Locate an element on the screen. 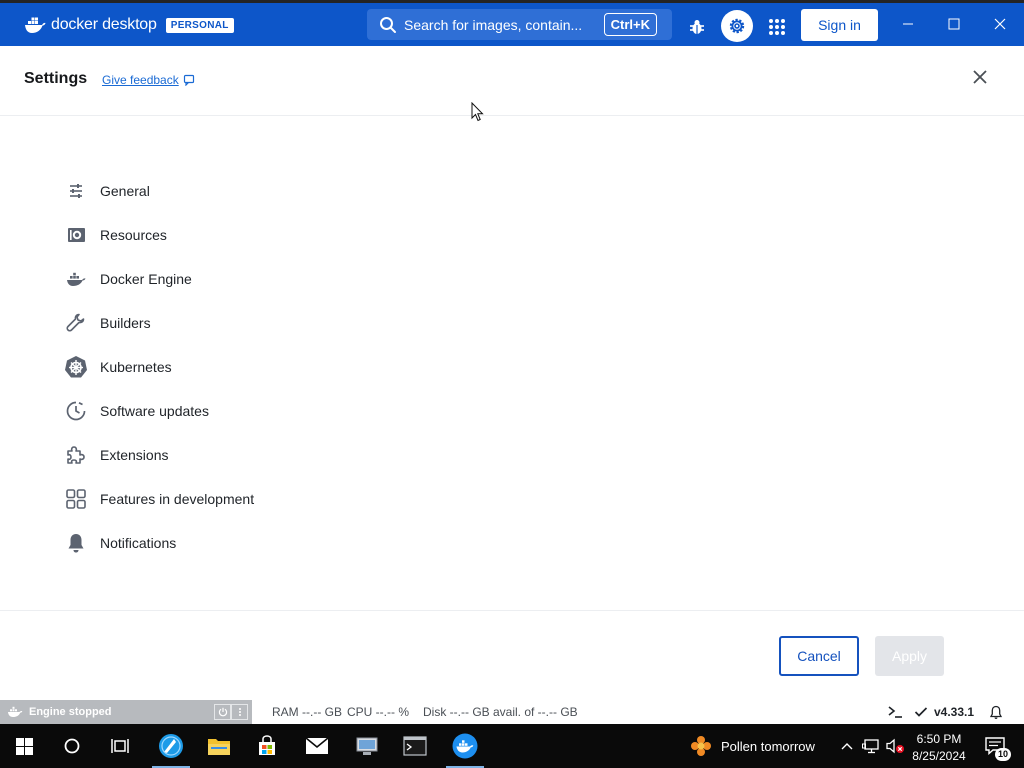  taskbar-app-file-explorer is located at coordinates (219, 746).